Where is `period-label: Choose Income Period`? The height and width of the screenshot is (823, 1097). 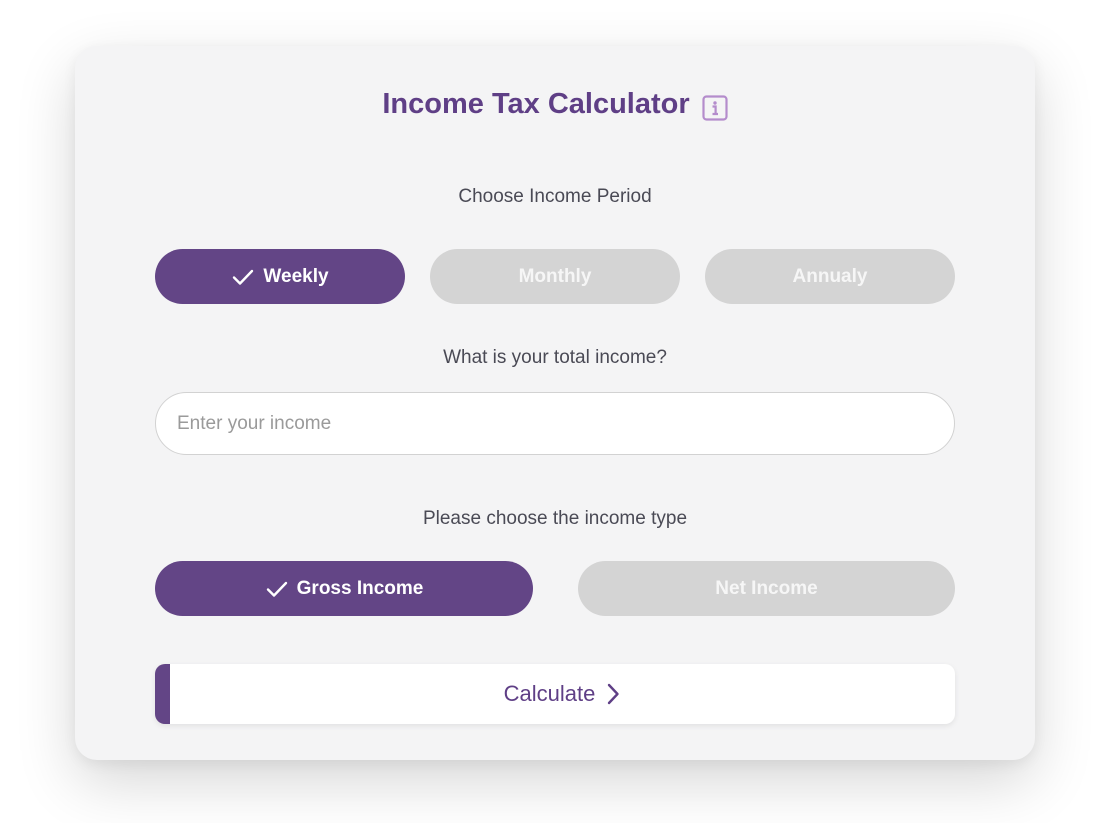
period-label: Choose Income Period is located at coordinates (555, 196).